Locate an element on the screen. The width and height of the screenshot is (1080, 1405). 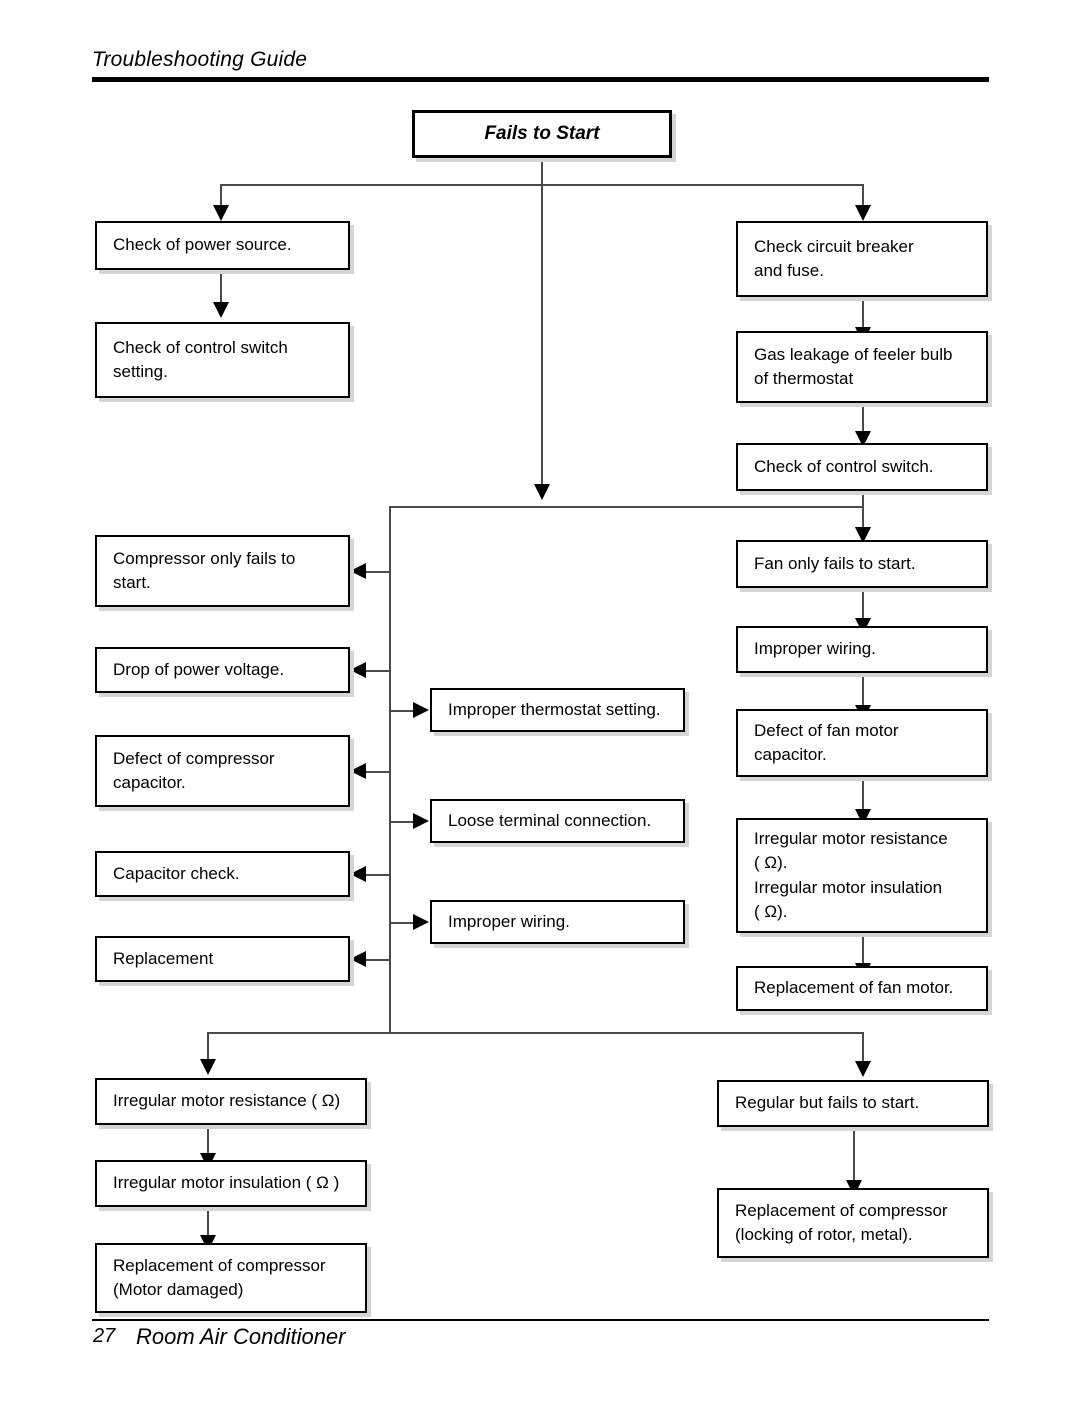
node-replacement-of-fan-motor: Replacement of fan motor. is located at coordinates (862, 988).